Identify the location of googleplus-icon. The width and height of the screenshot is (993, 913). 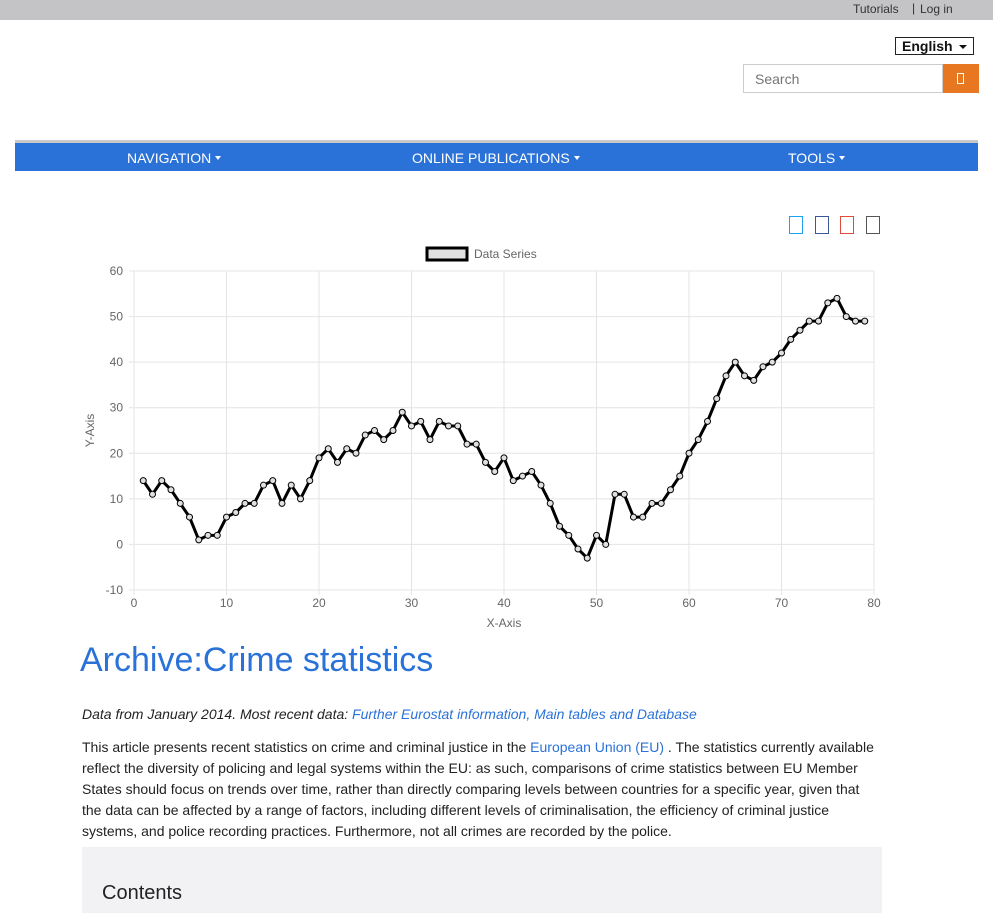
(847, 225).